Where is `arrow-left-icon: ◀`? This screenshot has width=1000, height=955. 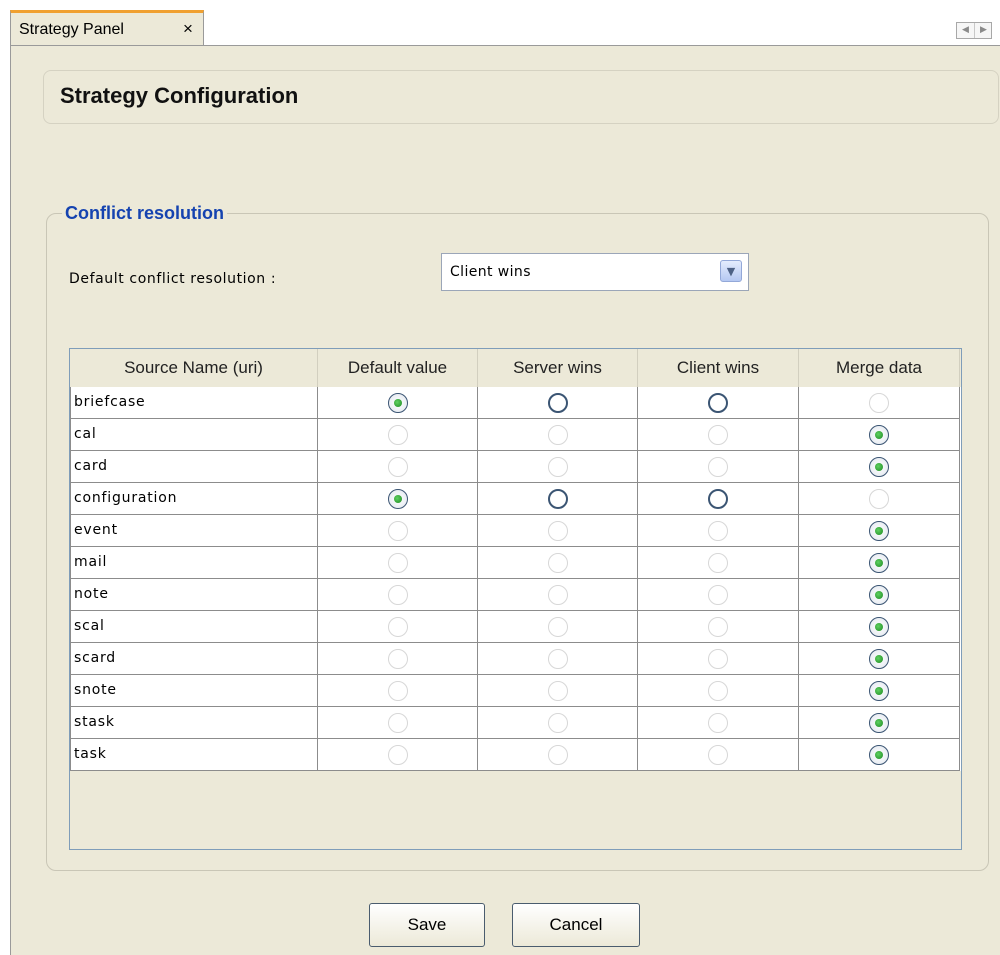 arrow-left-icon: ◀ is located at coordinates (966, 30).